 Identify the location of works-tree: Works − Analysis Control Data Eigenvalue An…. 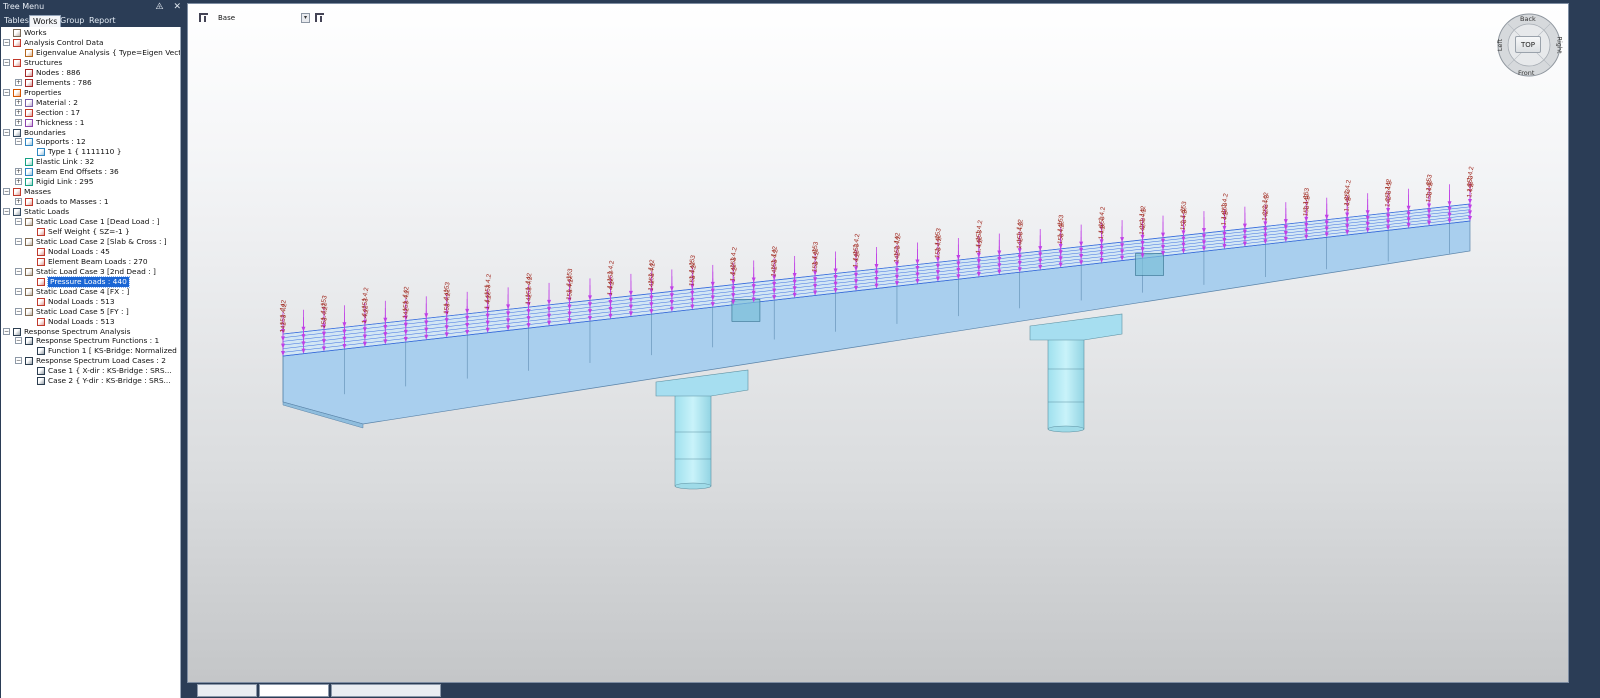
(91, 362).